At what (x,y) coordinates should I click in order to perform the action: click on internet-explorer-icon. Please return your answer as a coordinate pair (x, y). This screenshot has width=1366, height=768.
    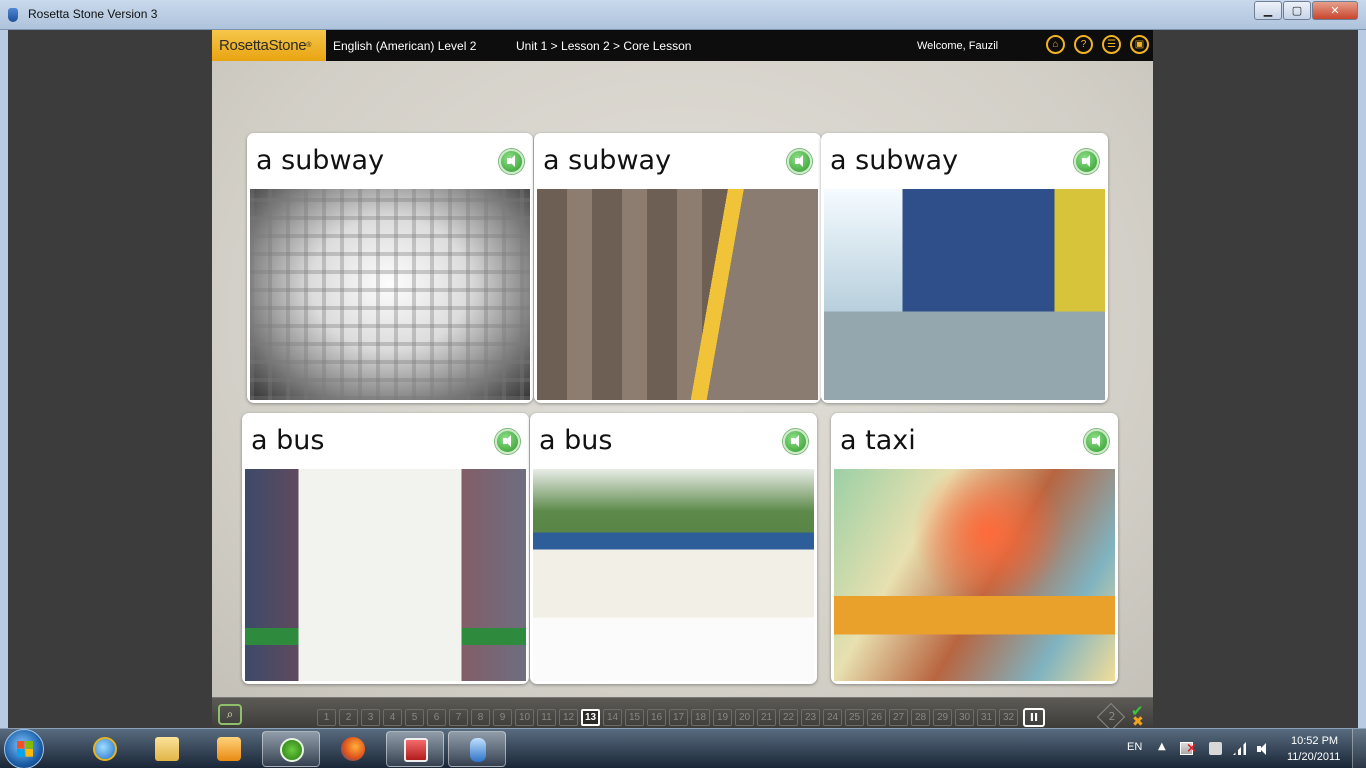
    Looking at the image, I should click on (105, 749).